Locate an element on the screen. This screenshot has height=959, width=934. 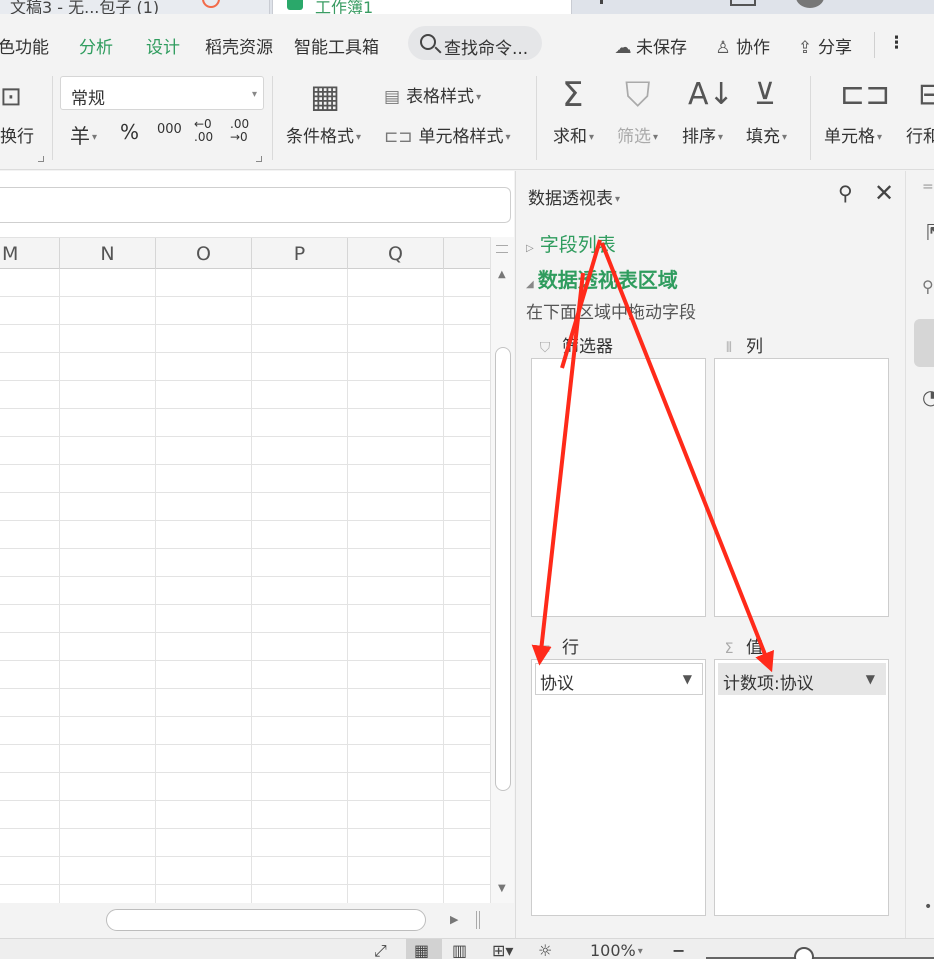
document-tab-2: 工作簿1 is located at coordinates (422, 7).